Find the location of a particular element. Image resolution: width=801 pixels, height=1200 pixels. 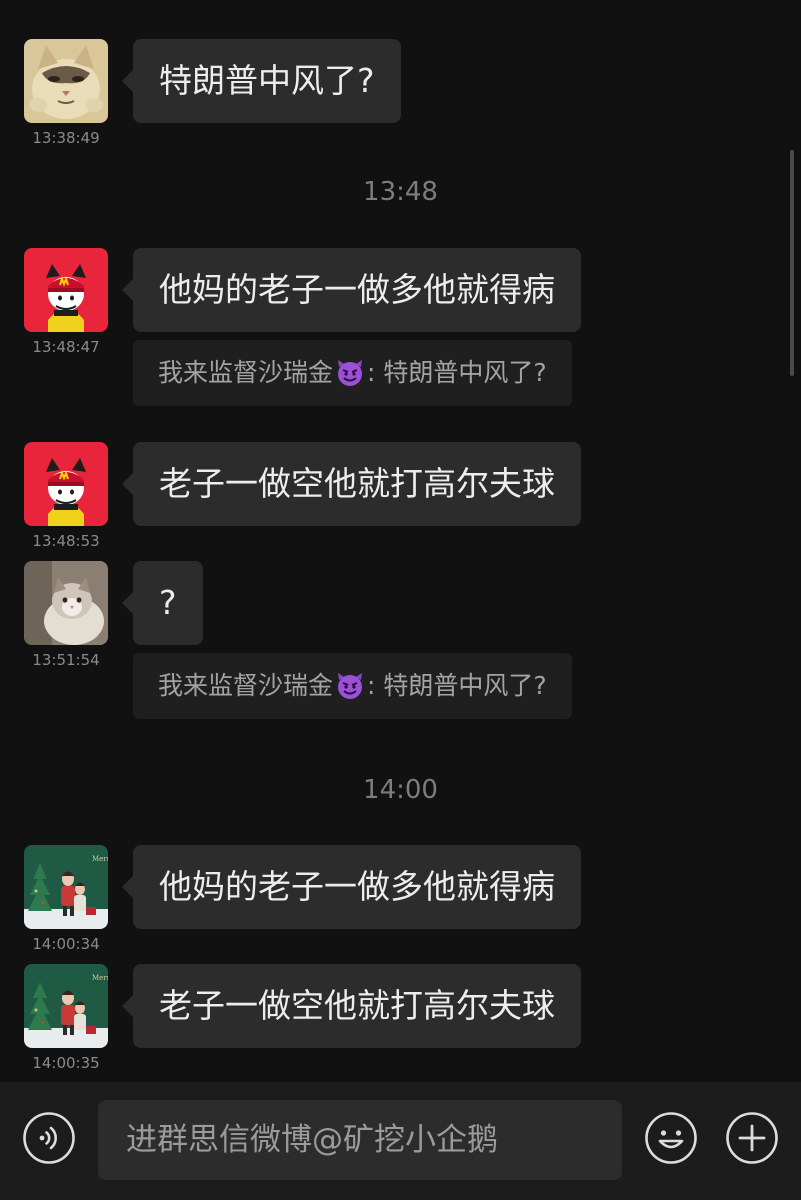

input-bar: 进群思信微博@矿挖小企鹅 is located at coordinates (400, 1141).